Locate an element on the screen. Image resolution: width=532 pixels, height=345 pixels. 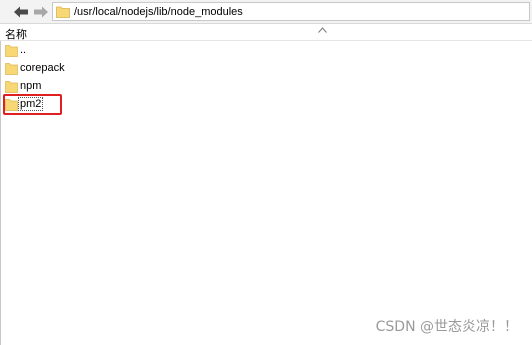
file-name: npm is located at coordinates (31, 86).